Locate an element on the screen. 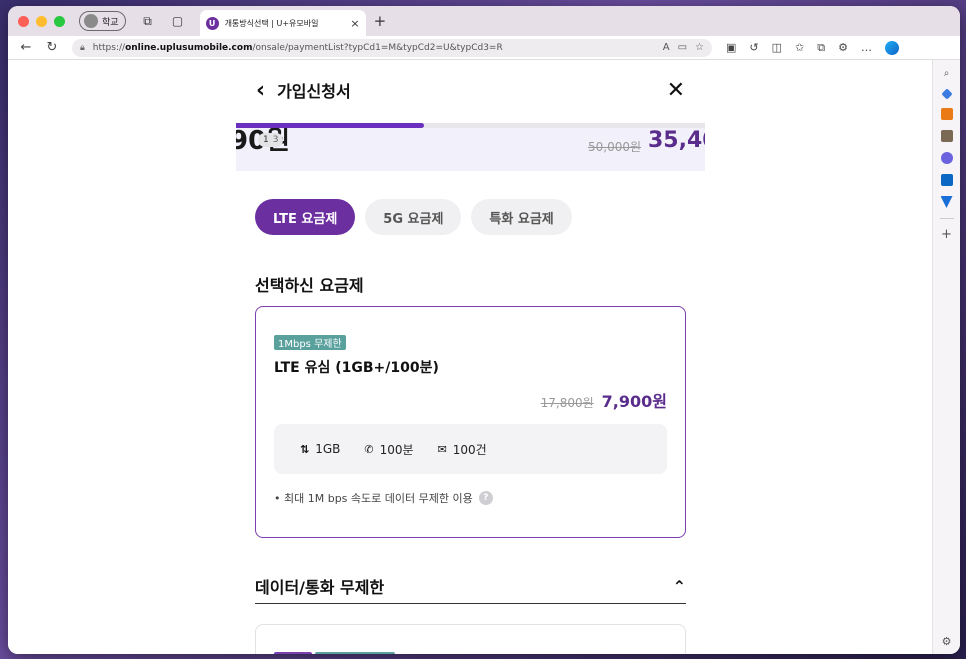 The width and height of the screenshot is (966, 659). plan-features: ⇅ 1GB ✆ 100분 ✉ 100건 is located at coordinates (470, 449).